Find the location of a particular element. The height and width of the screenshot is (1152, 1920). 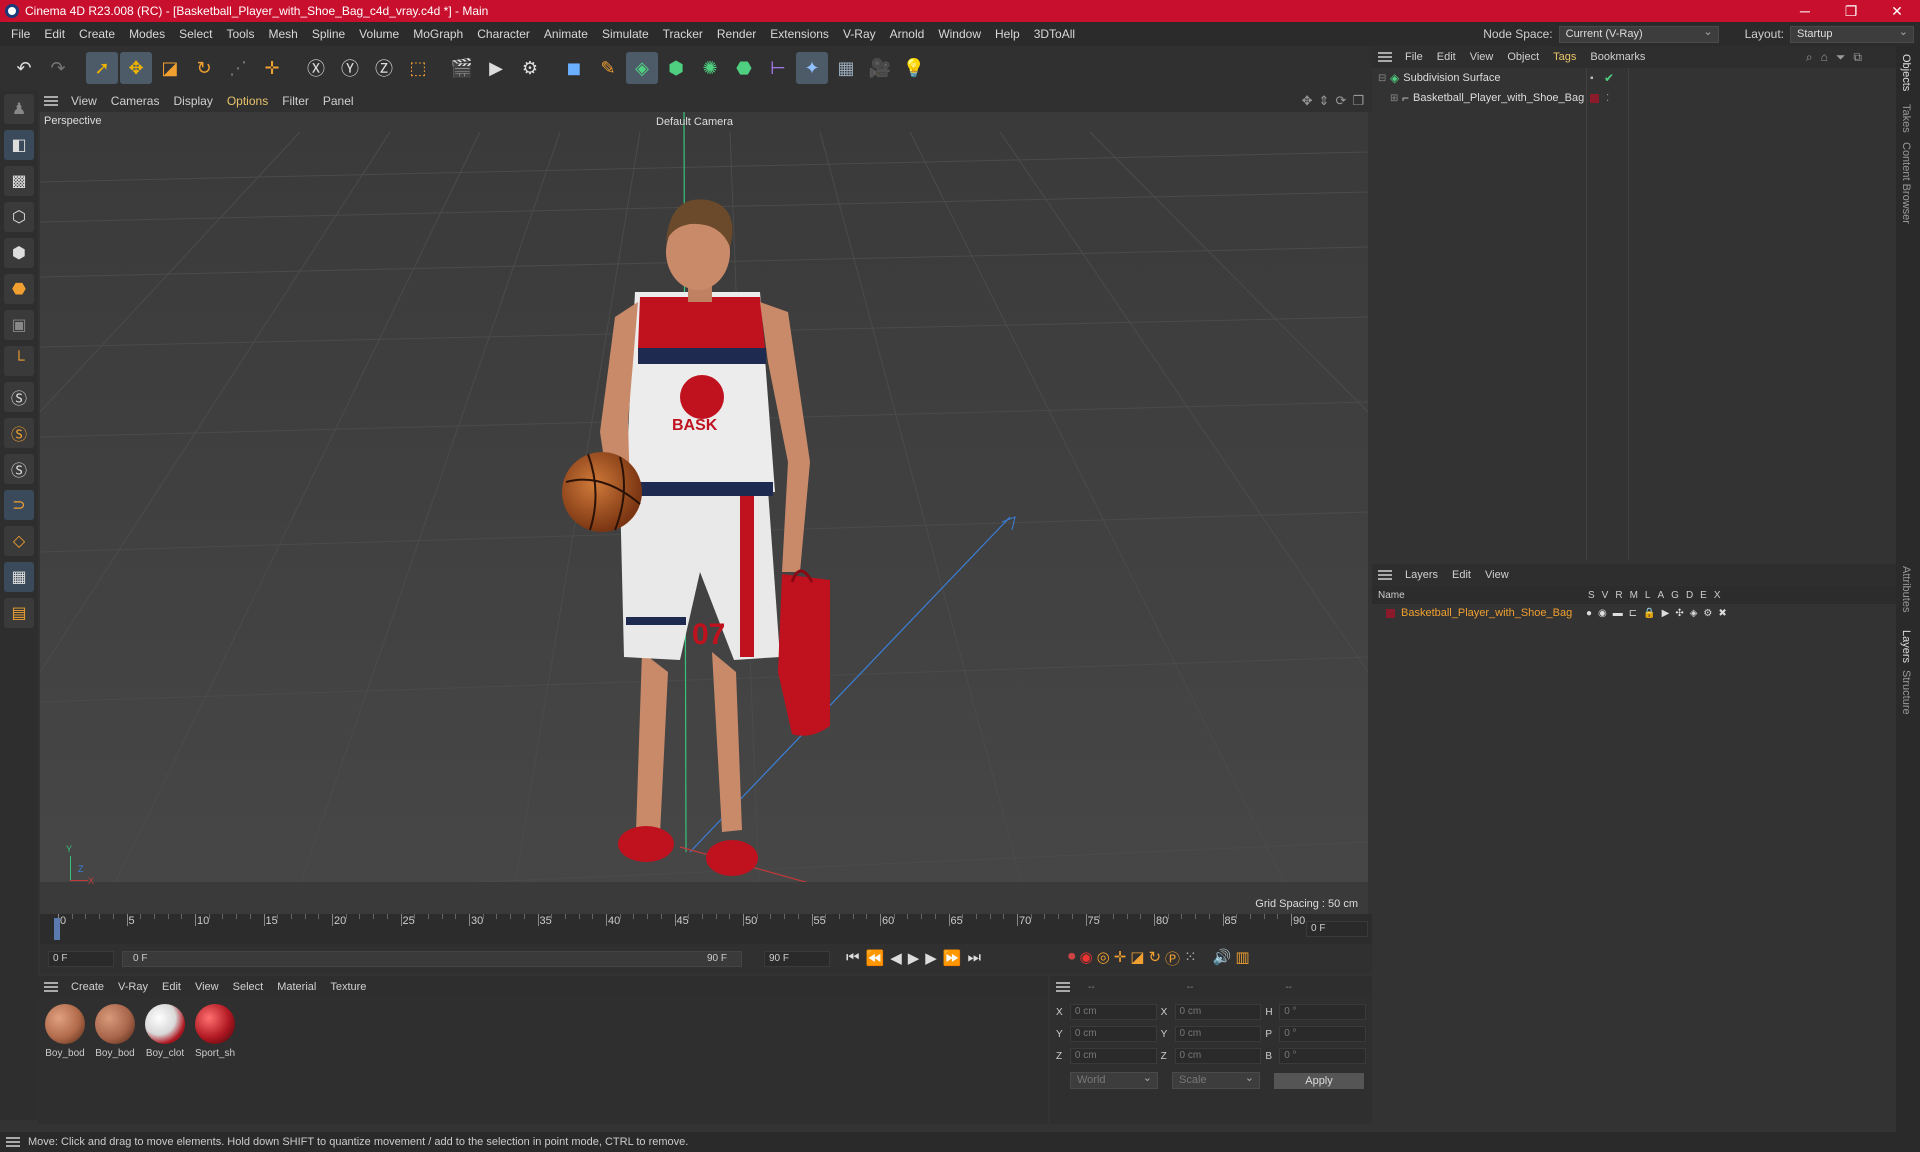

object-name: Basketball_Player_with_Shoe_Bag is located at coordinates (1498, 98).